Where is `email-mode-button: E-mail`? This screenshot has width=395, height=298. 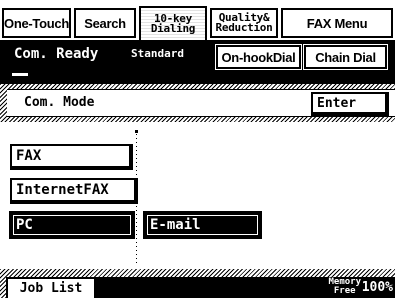 email-mode-button: E-mail is located at coordinates (202, 225).